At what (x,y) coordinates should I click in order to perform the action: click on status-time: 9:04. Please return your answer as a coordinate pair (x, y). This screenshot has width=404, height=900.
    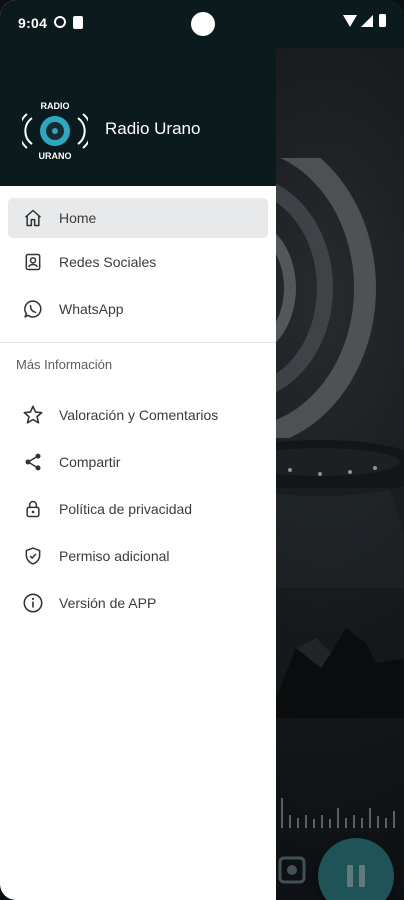
    Looking at the image, I should click on (33, 23).